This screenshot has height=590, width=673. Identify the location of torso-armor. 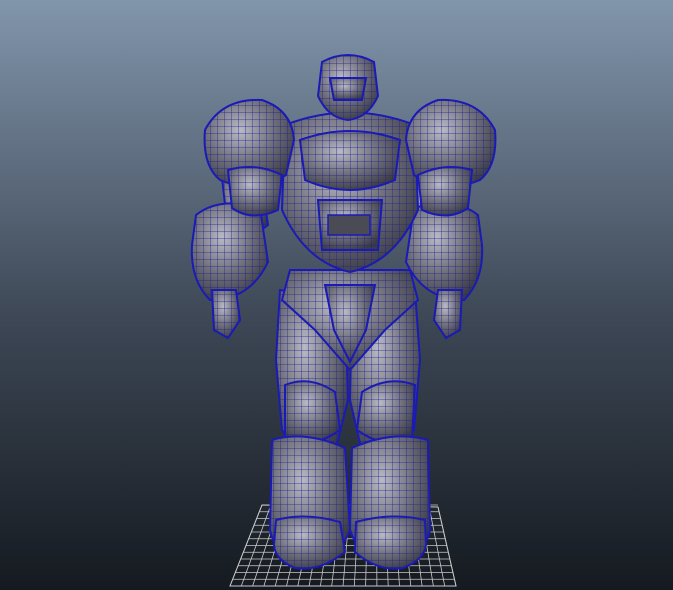
(350, 192).